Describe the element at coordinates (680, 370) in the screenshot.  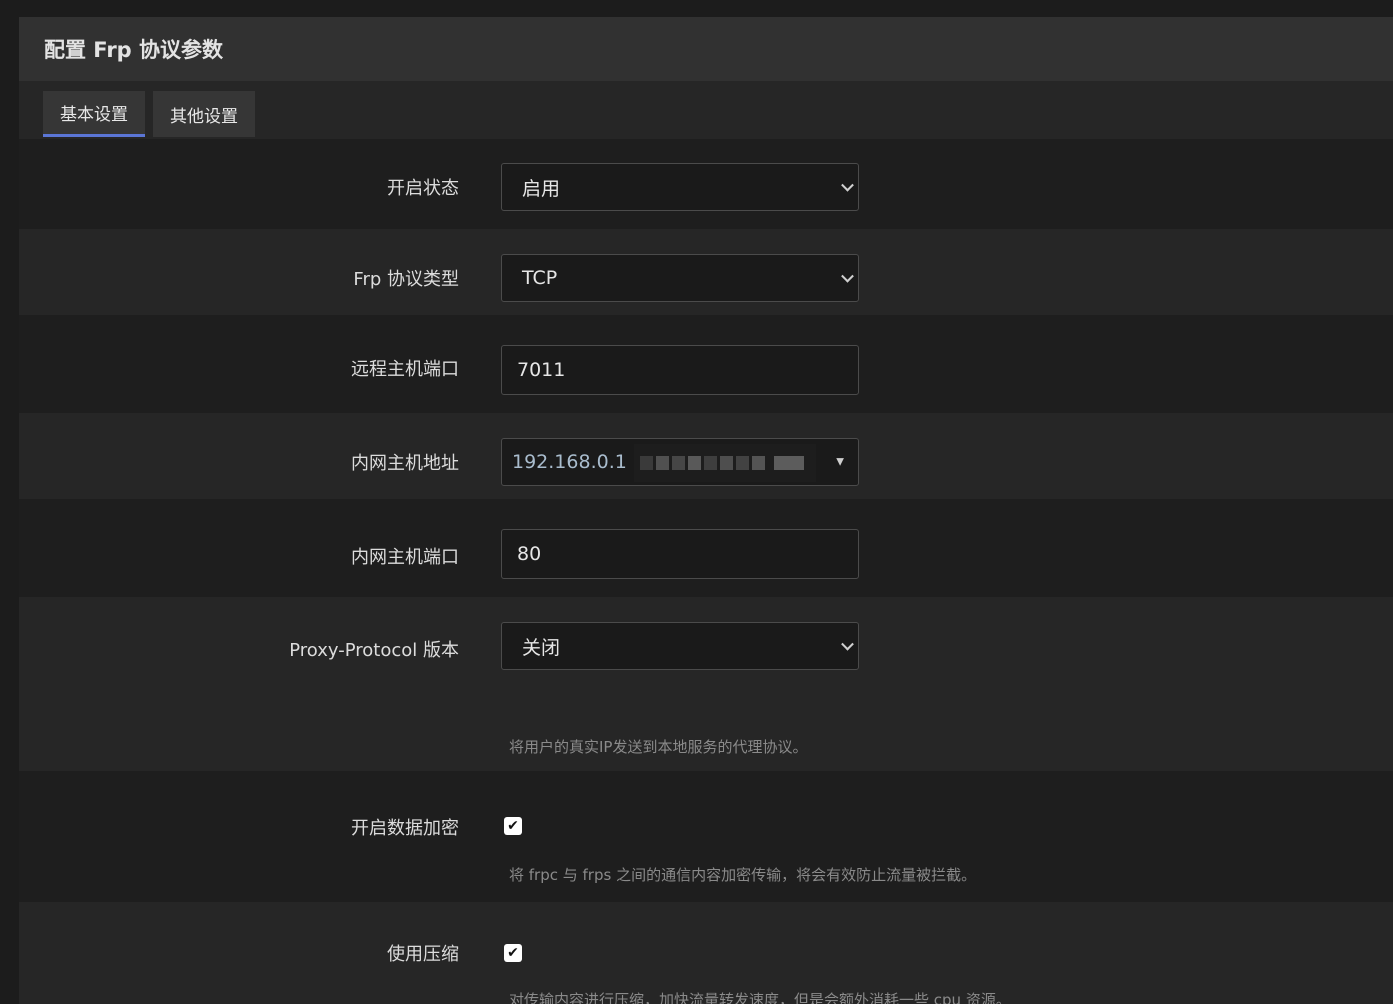
I see `remote-port-input: 7011` at that location.